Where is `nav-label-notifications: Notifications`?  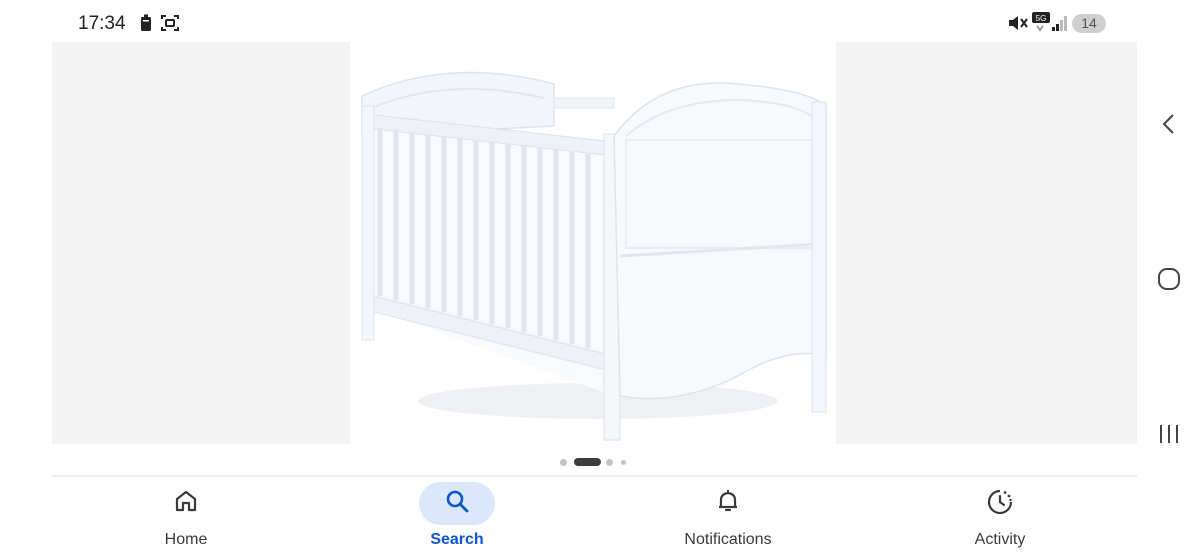
nav-label-notifications: Notifications is located at coordinates (728, 539).